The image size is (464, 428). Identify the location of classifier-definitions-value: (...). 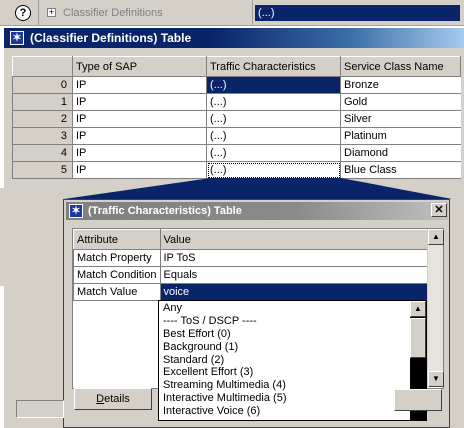
(357, 13).